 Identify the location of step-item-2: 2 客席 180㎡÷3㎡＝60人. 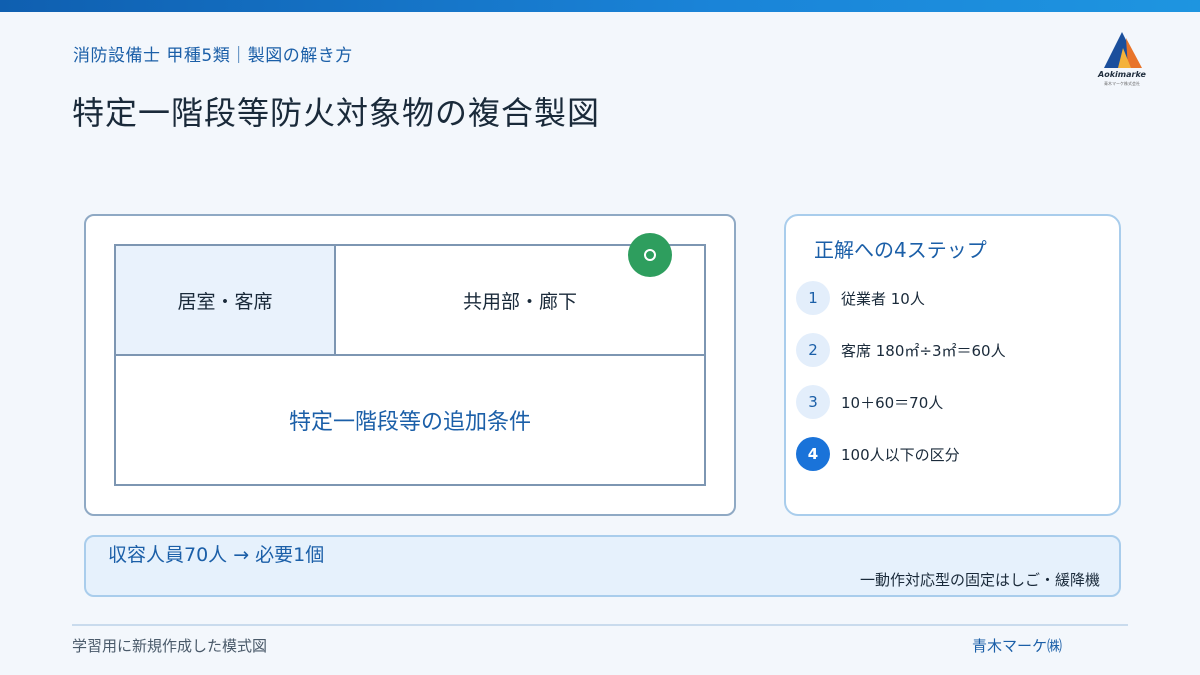
(901, 350).